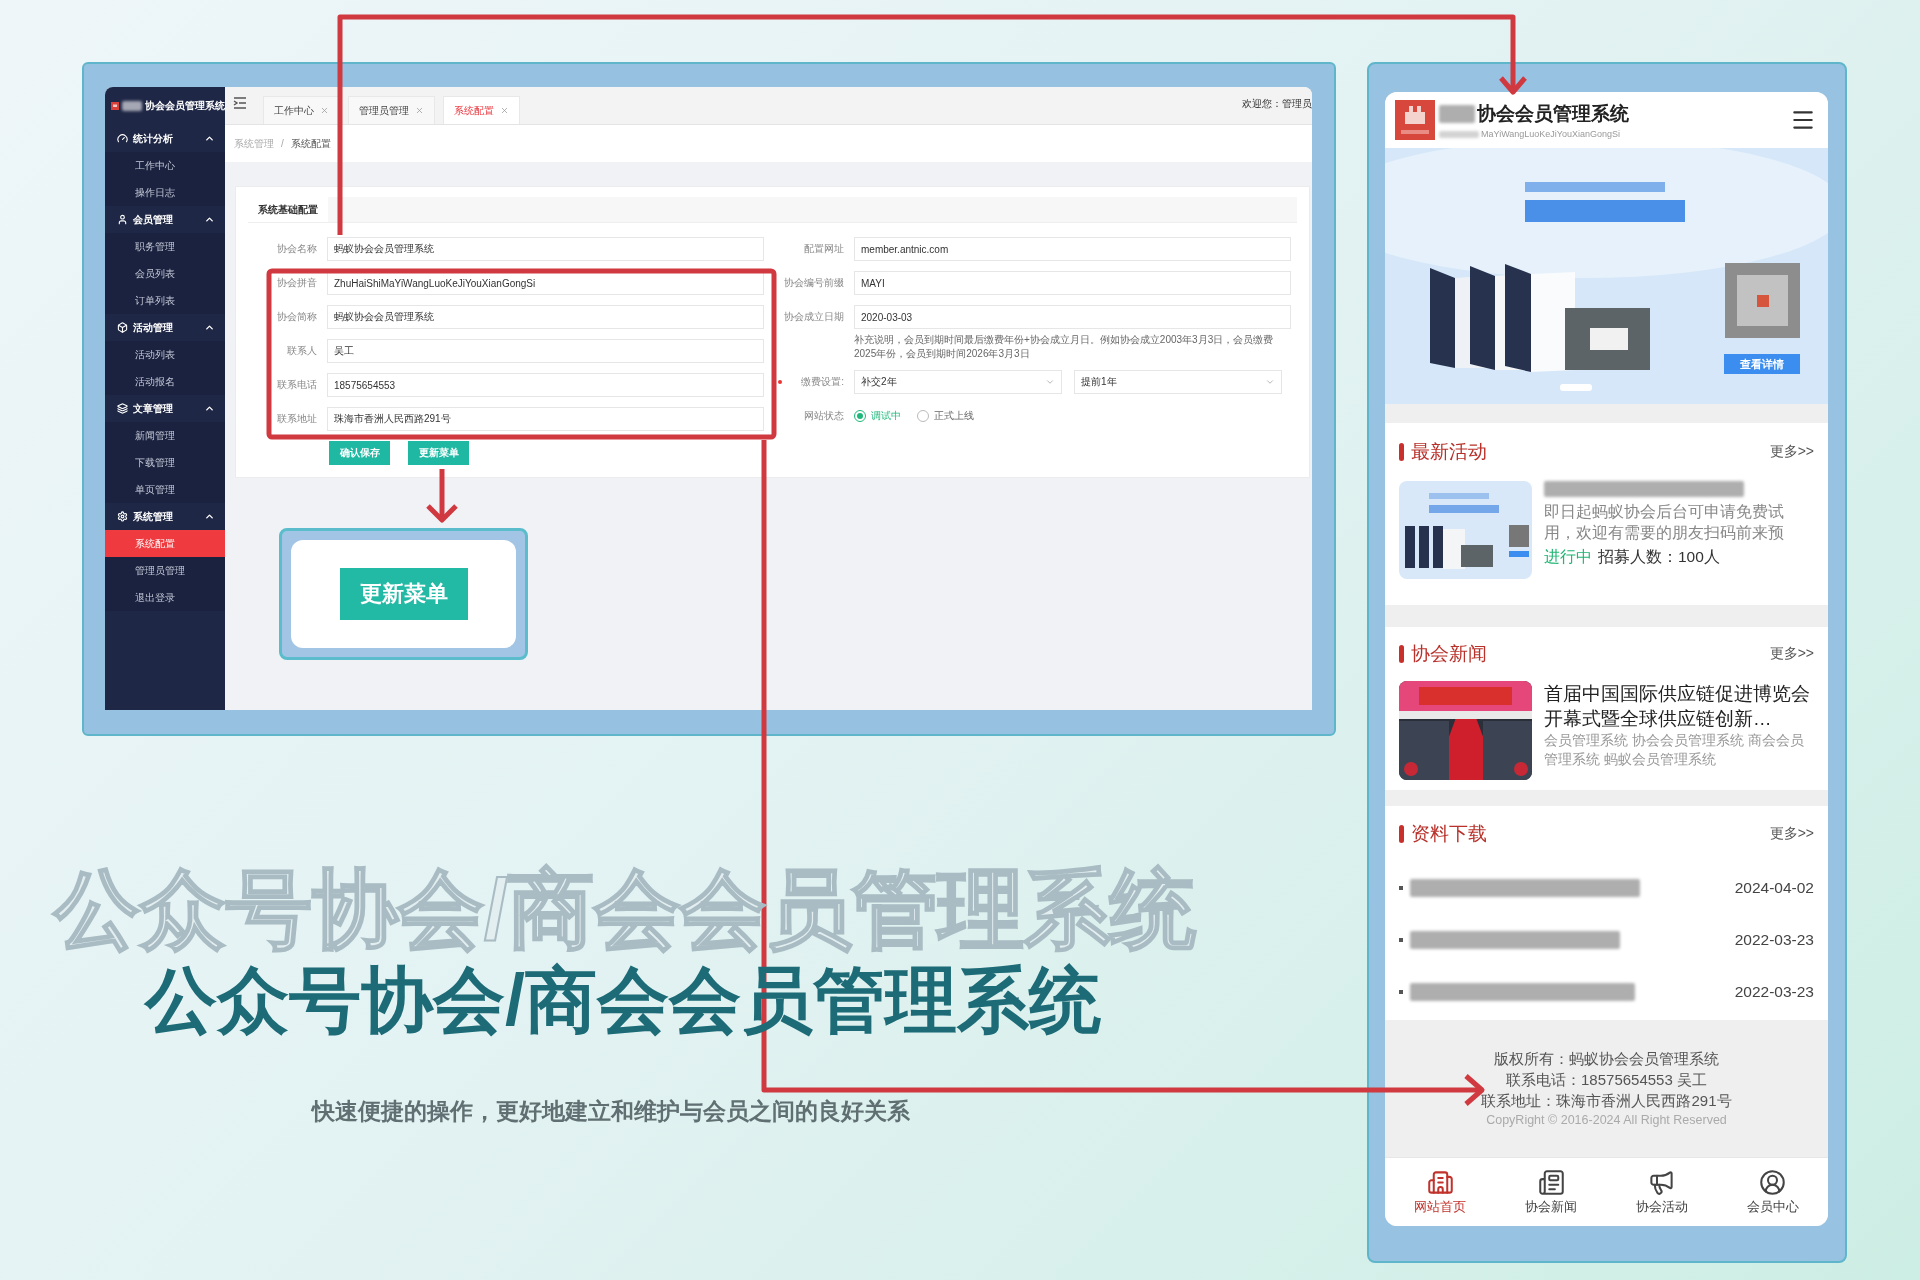  Describe the element at coordinates (1774, 888) in the screenshot. I see `download-date: 2024-04-02` at that location.